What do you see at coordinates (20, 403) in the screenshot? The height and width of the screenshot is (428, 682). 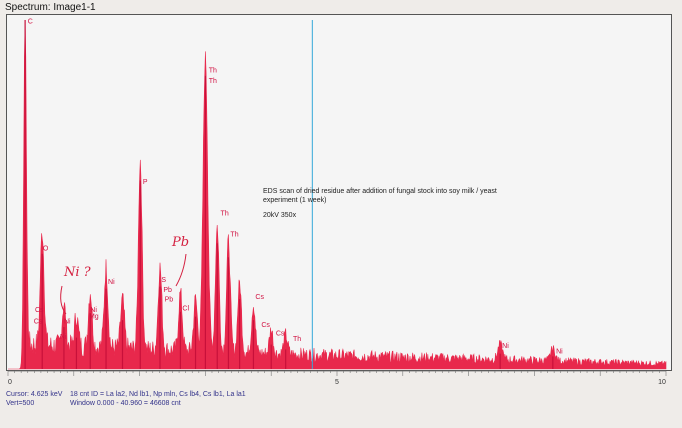 I see `vert-readout: Vert=500` at bounding box center [20, 403].